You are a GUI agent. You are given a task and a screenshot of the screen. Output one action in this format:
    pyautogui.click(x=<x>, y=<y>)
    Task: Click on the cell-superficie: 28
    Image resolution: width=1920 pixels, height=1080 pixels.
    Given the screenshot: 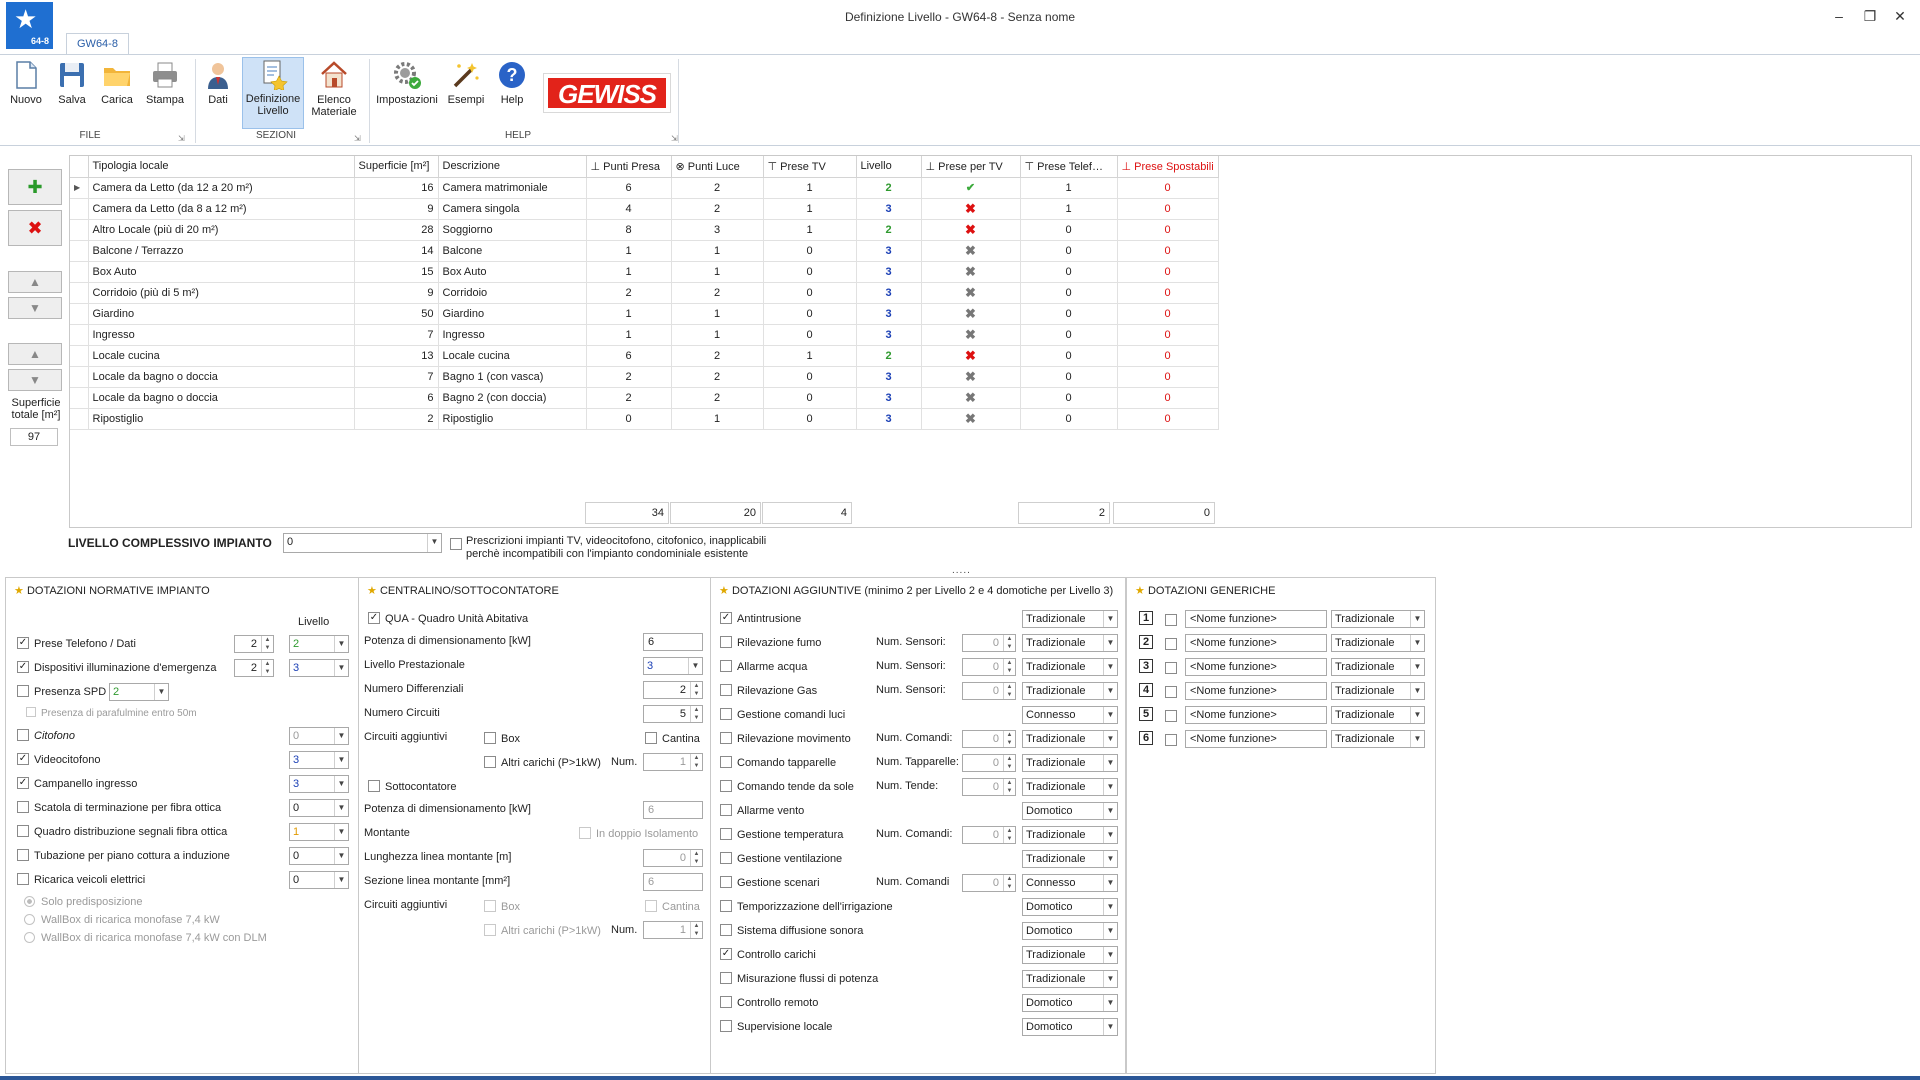 What is the action you would take?
    pyautogui.click(x=396, y=230)
    